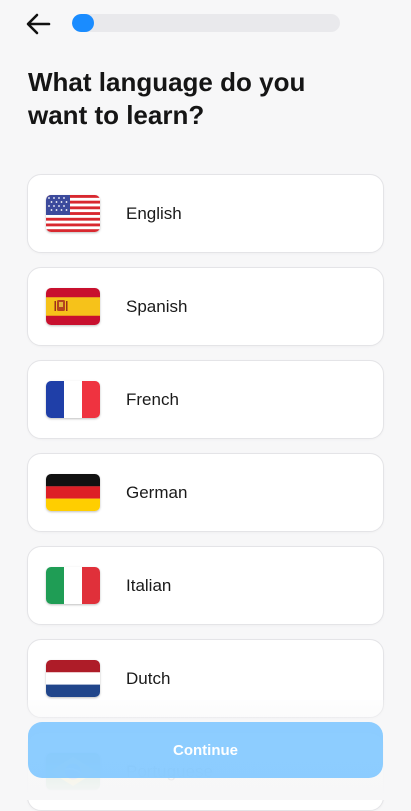 The image size is (411, 811). I want to click on language-label: English, so click(154, 213).